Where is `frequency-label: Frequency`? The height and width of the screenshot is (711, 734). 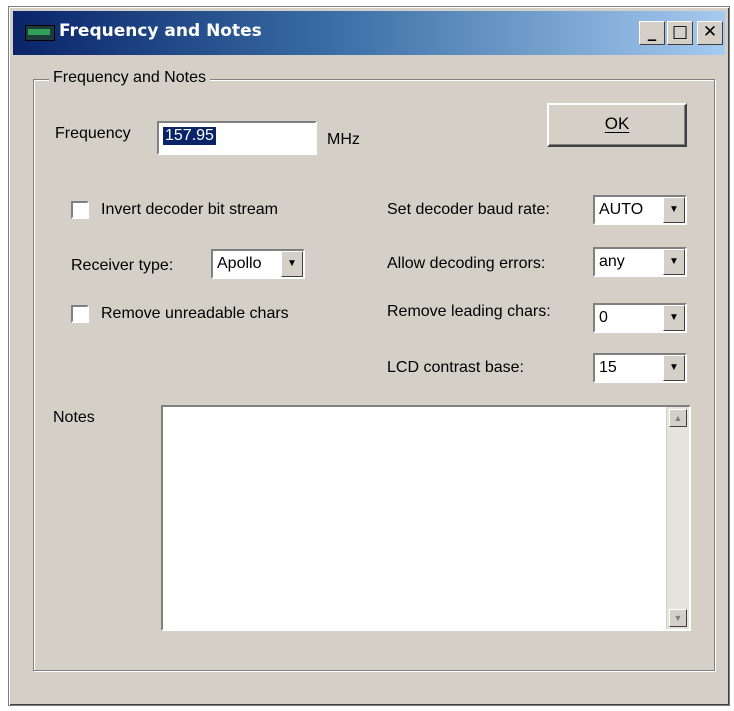
frequency-label: Frequency is located at coordinates (93, 133).